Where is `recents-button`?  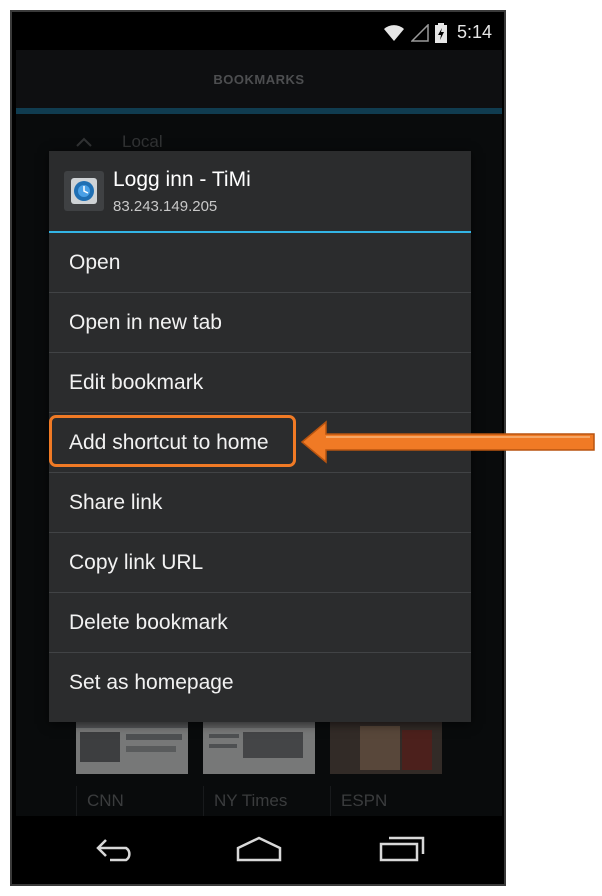
recents-button is located at coordinates (402, 849).